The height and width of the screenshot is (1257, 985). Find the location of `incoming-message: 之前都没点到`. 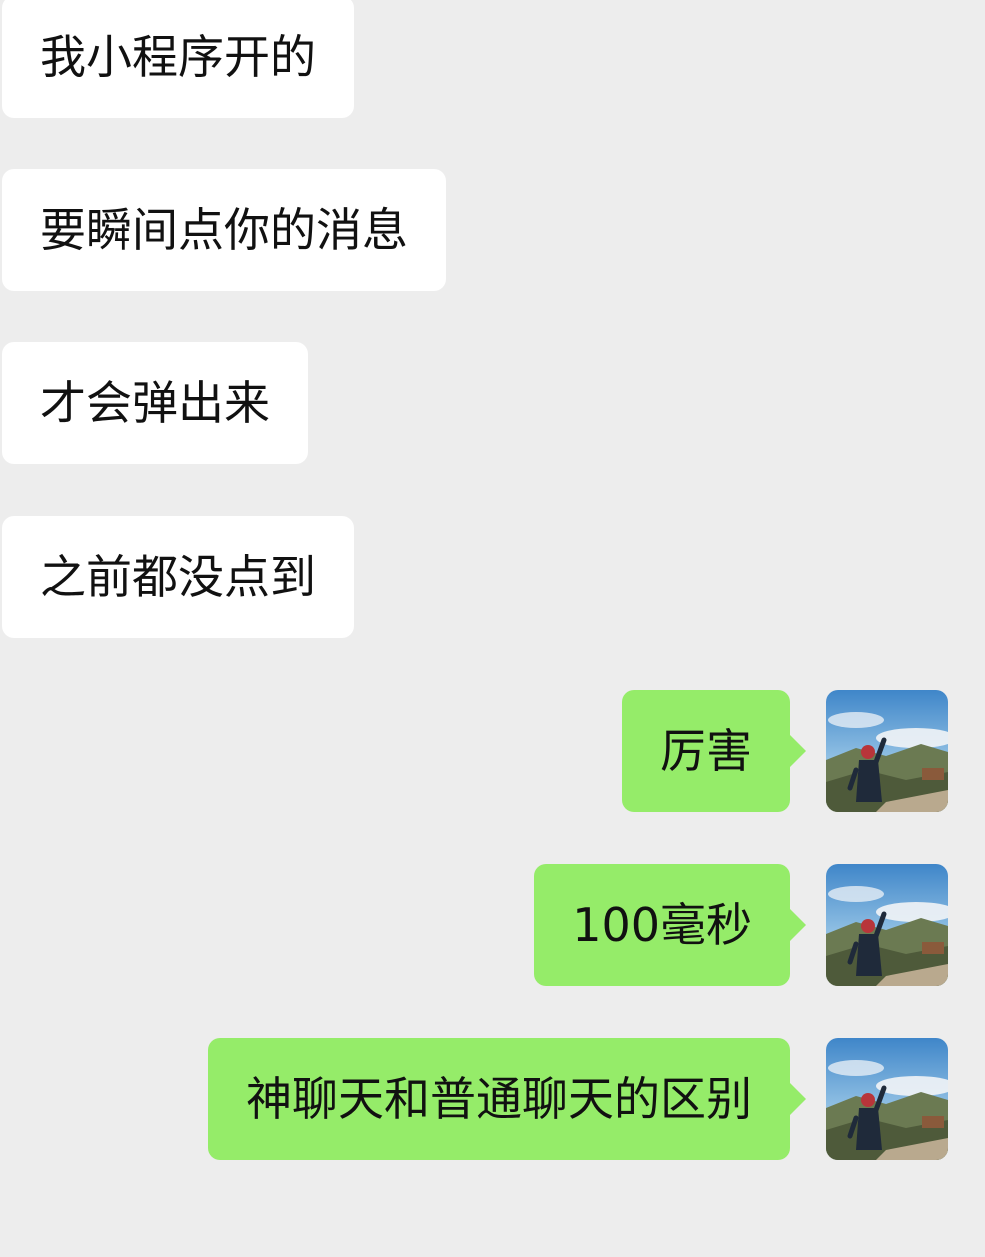

incoming-message: 之前都没点到 is located at coordinates (178, 577).